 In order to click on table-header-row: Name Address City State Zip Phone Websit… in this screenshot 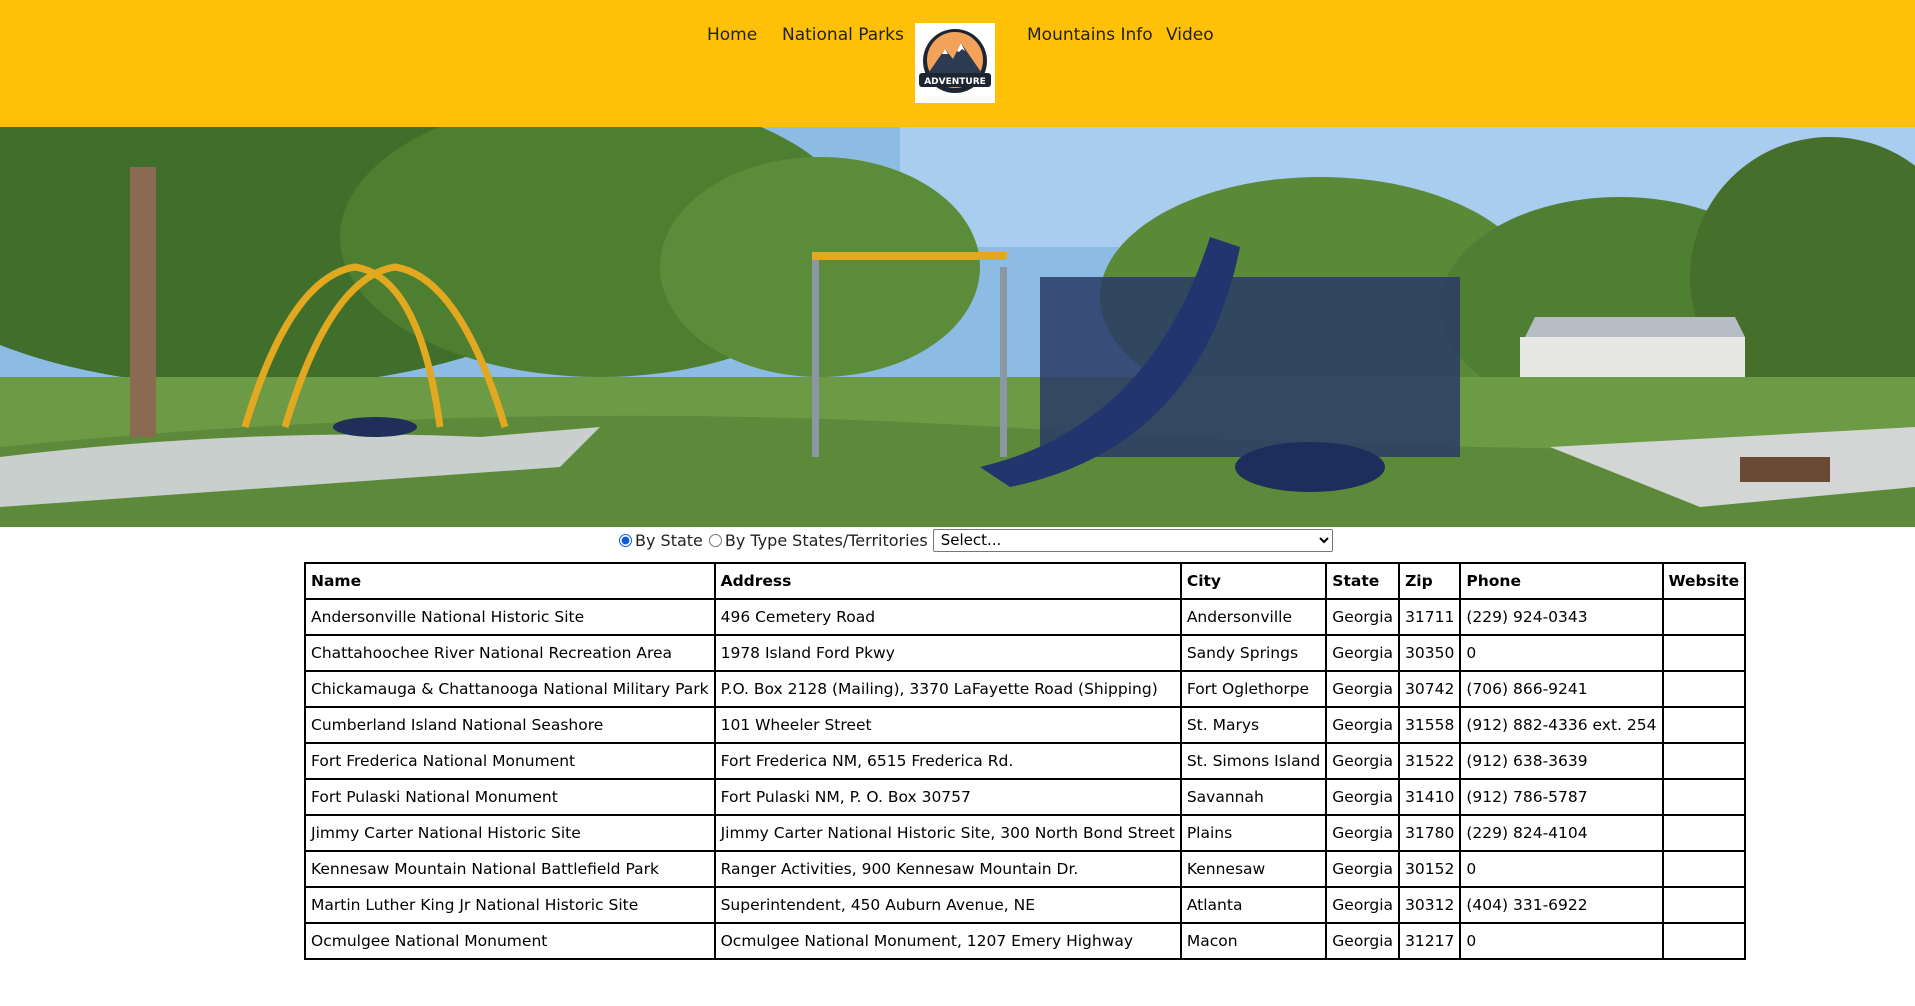, I will do `click(1025, 581)`.